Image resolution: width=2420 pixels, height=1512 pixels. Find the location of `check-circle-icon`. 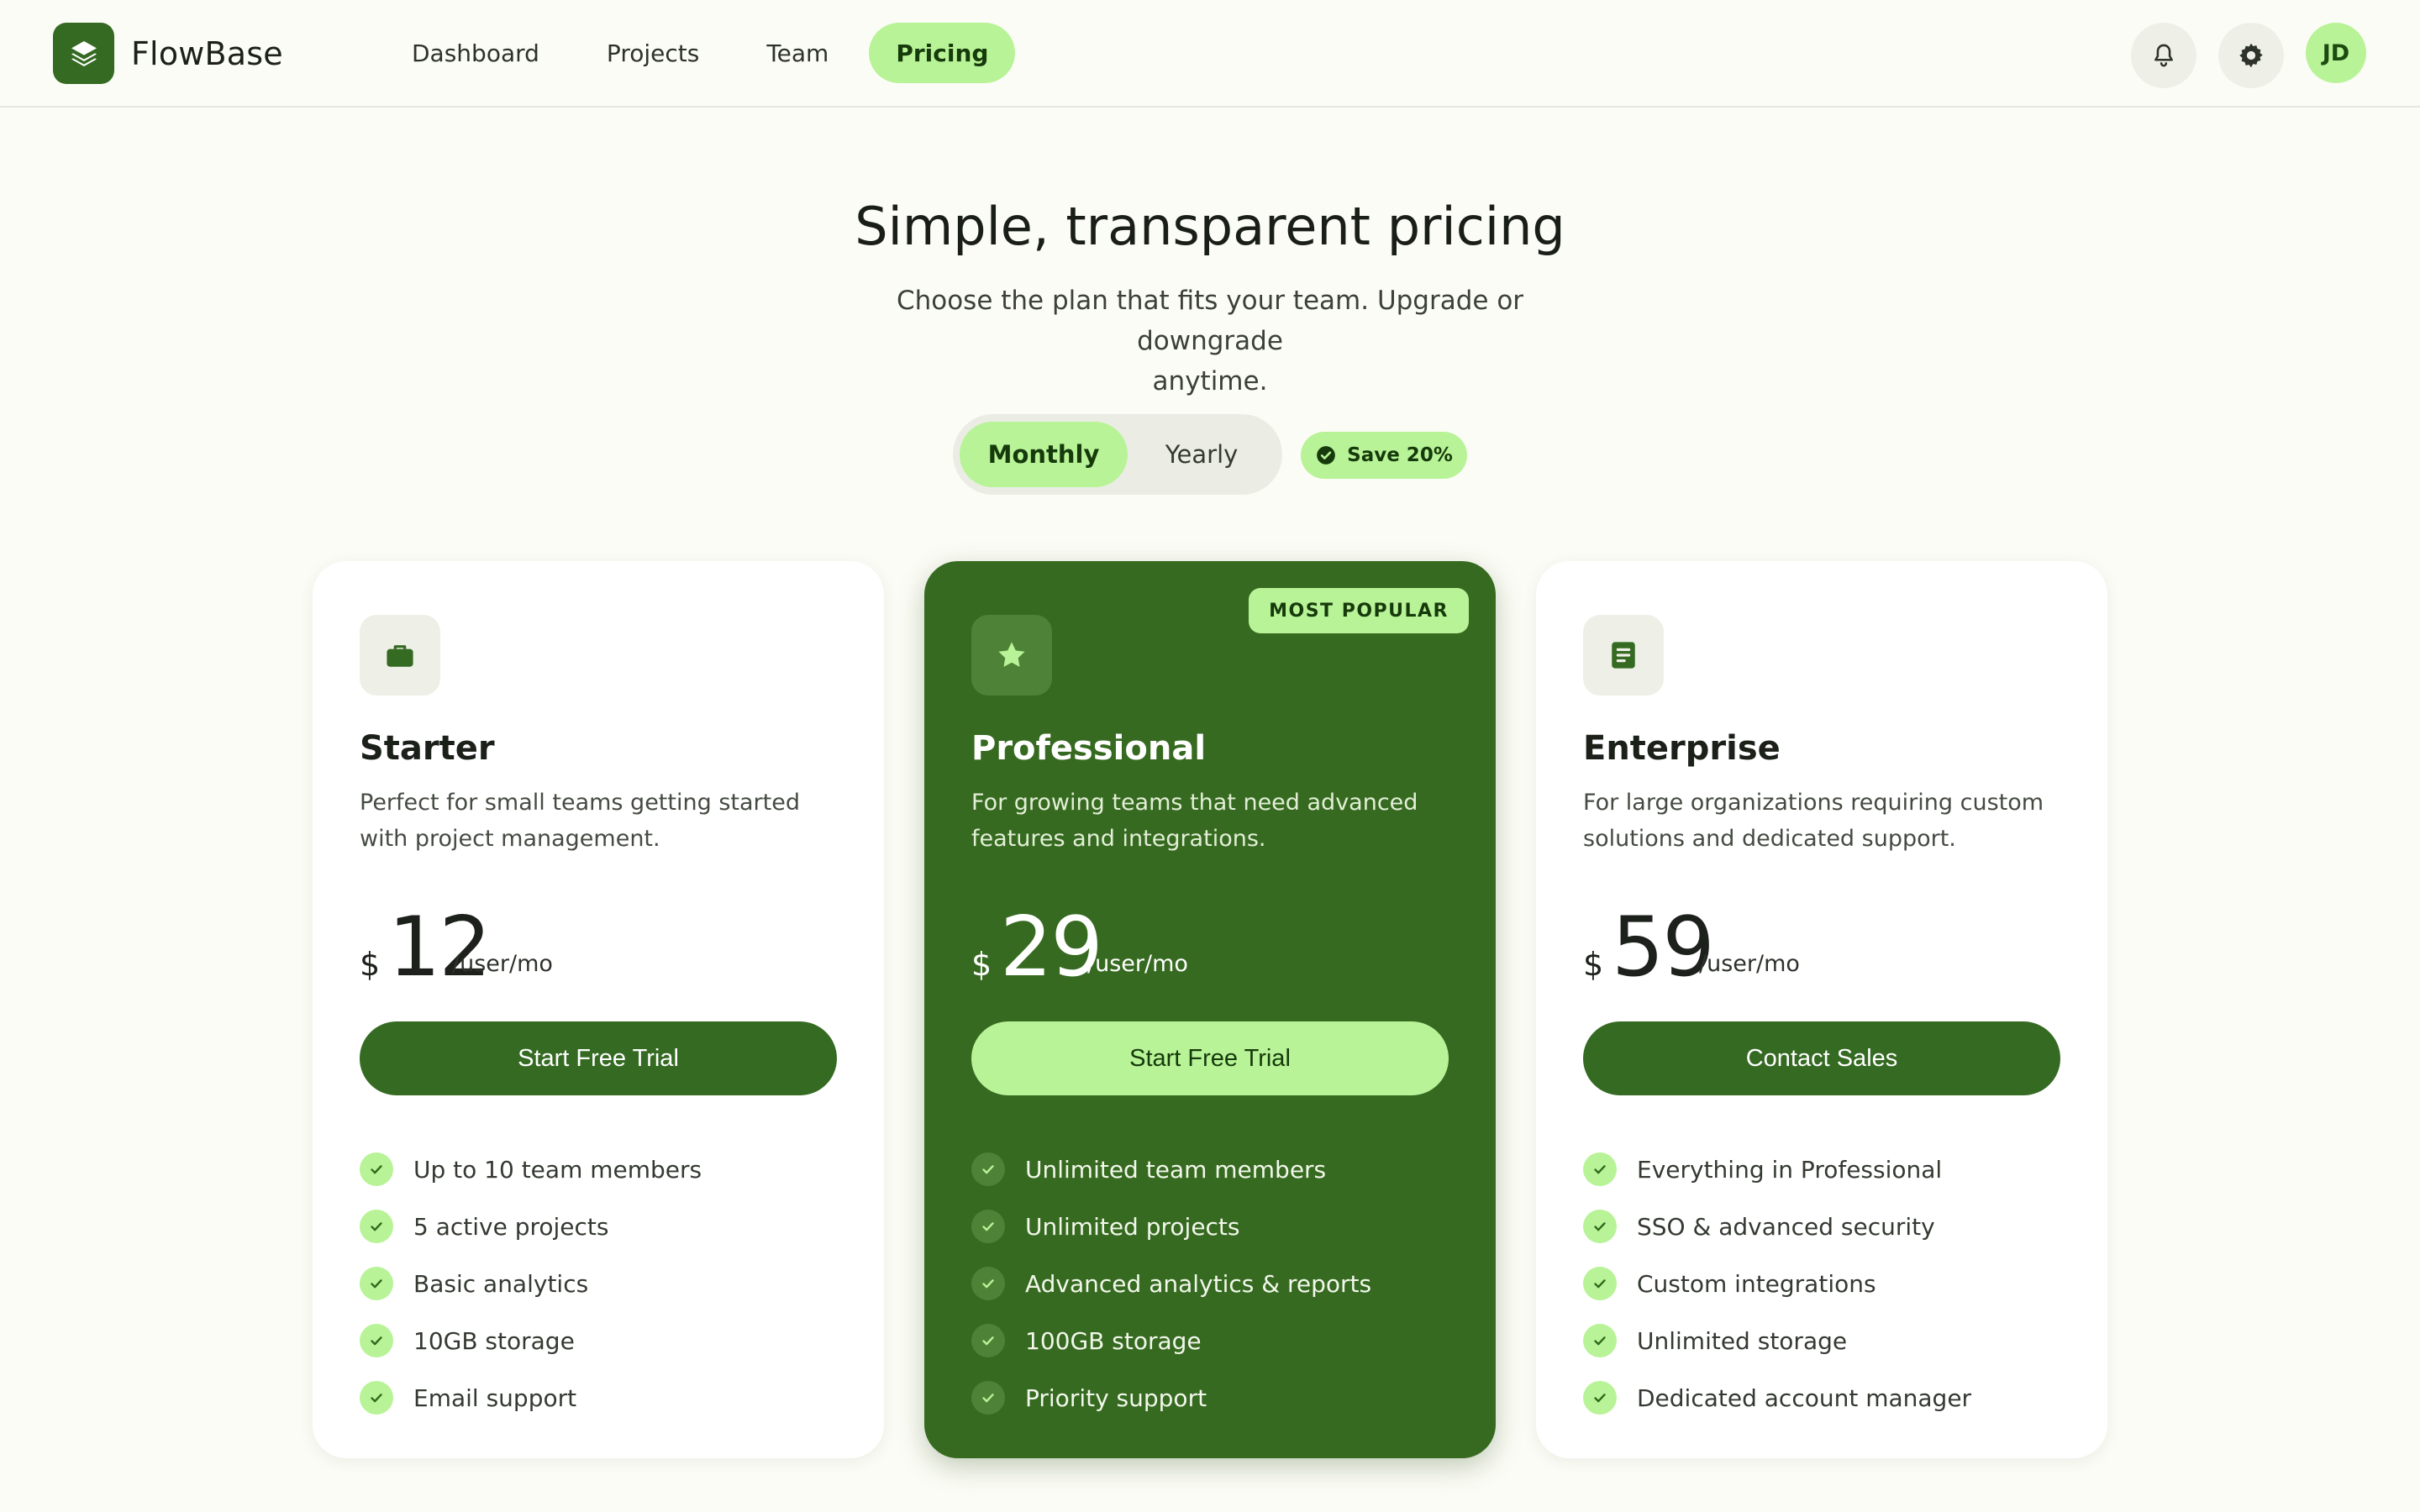

check-circle-icon is located at coordinates (1326, 455).